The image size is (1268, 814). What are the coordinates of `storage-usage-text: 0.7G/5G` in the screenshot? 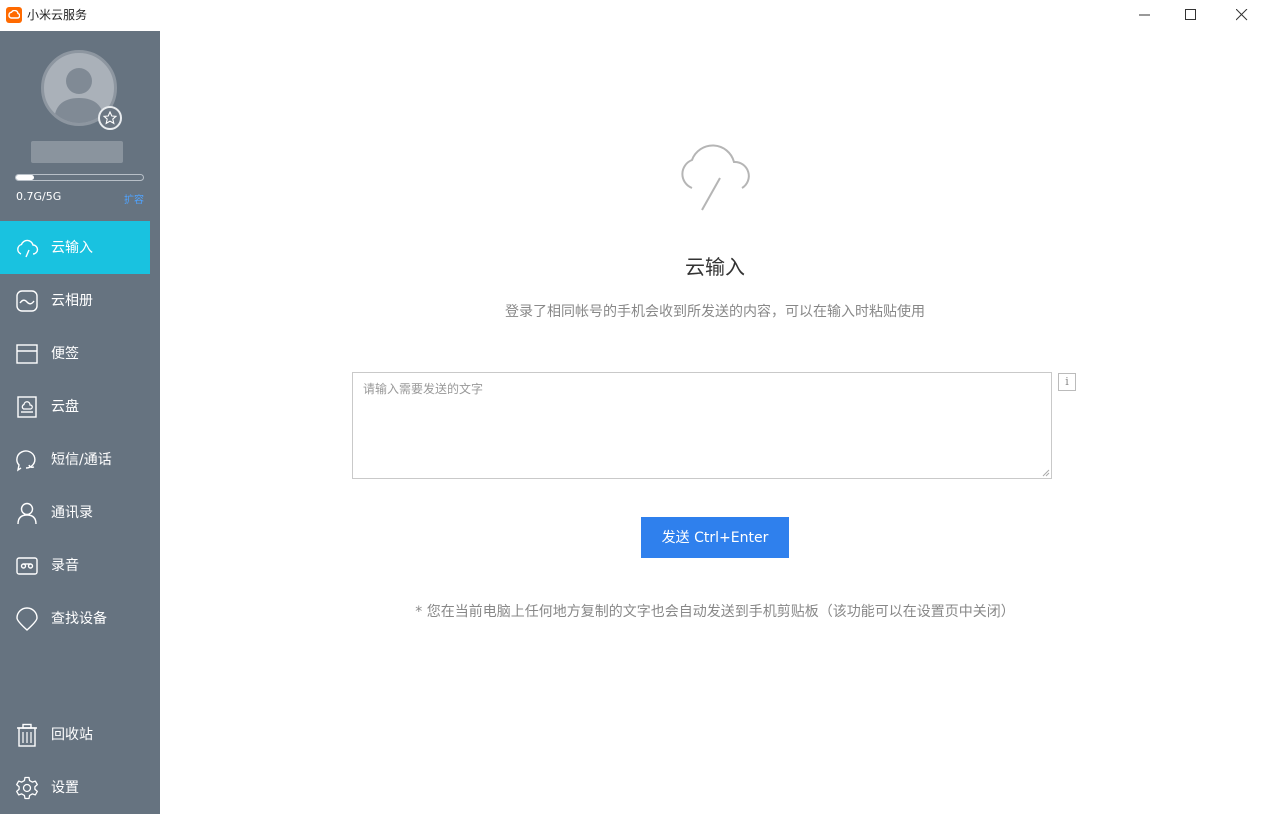 It's located at (39, 196).